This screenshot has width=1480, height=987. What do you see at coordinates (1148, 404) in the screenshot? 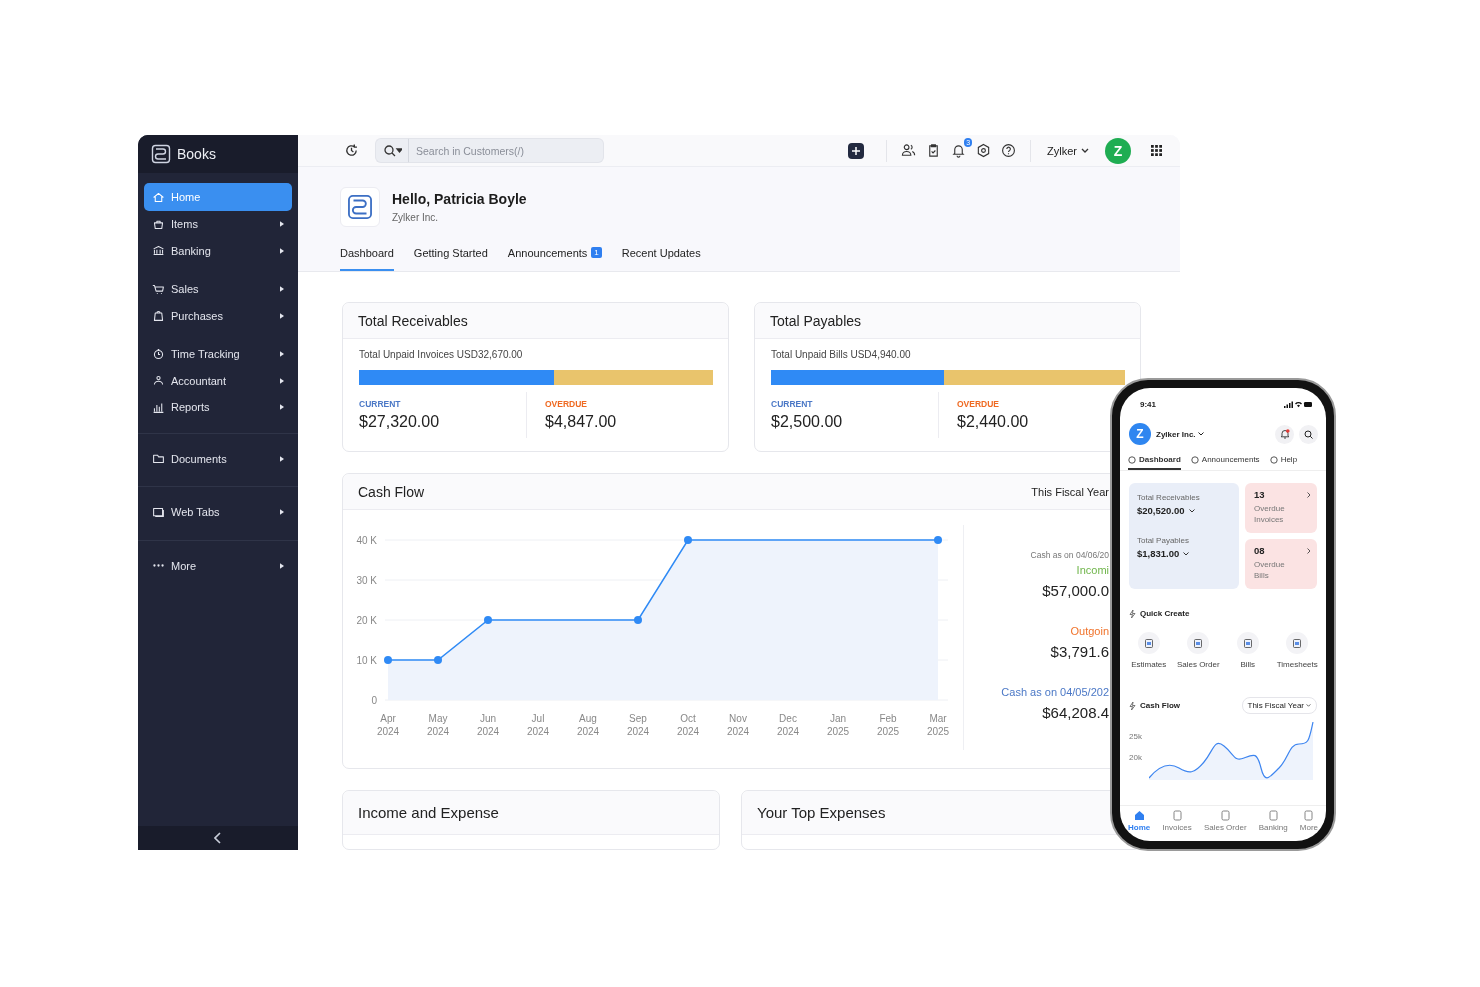
I see `status-time: 9:41` at bounding box center [1148, 404].